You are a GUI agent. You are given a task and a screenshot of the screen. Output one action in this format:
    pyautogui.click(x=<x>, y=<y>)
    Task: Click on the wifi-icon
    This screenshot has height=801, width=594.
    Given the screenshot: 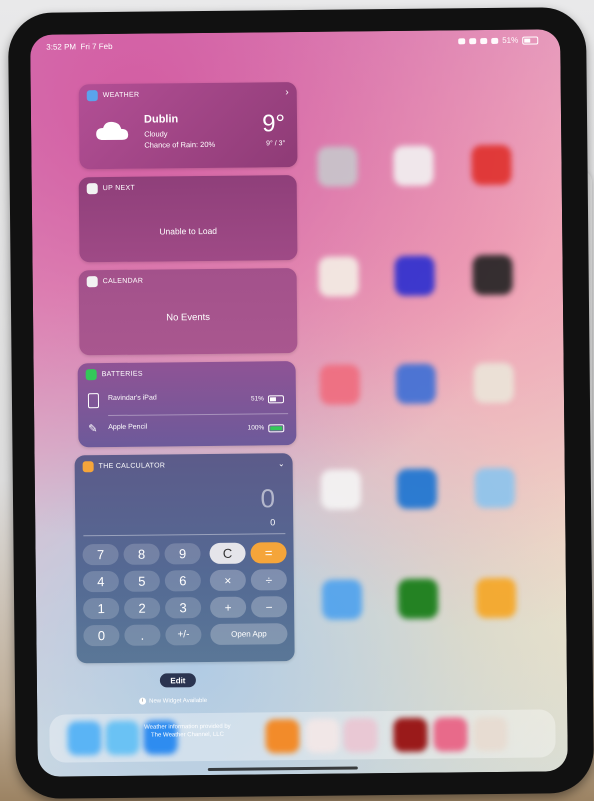 What is the action you would take?
    pyautogui.click(x=462, y=40)
    